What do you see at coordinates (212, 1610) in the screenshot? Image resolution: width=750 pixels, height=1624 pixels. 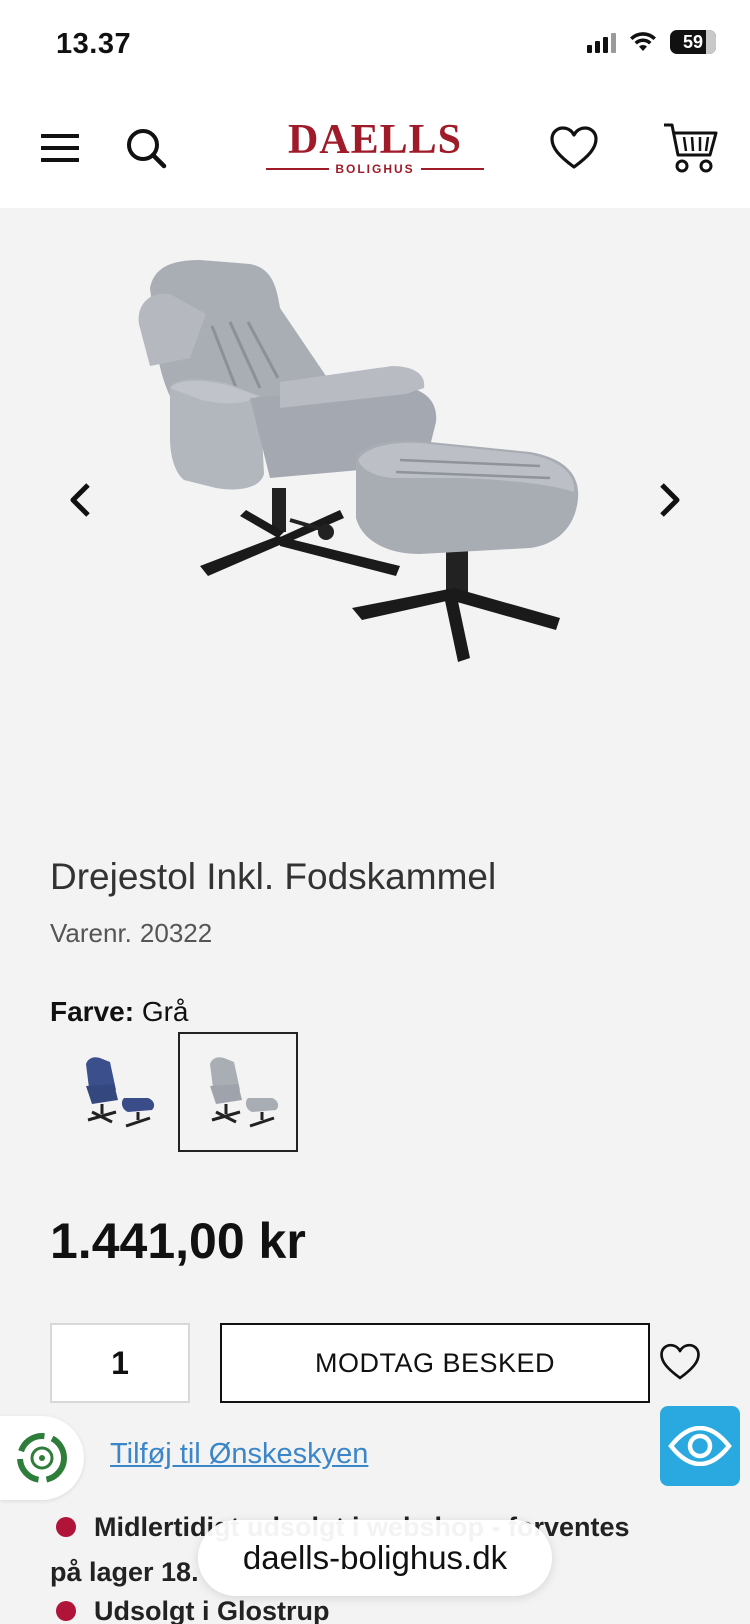 I see `stock-line-3: Udsolgt i Glostrup` at bounding box center [212, 1610].